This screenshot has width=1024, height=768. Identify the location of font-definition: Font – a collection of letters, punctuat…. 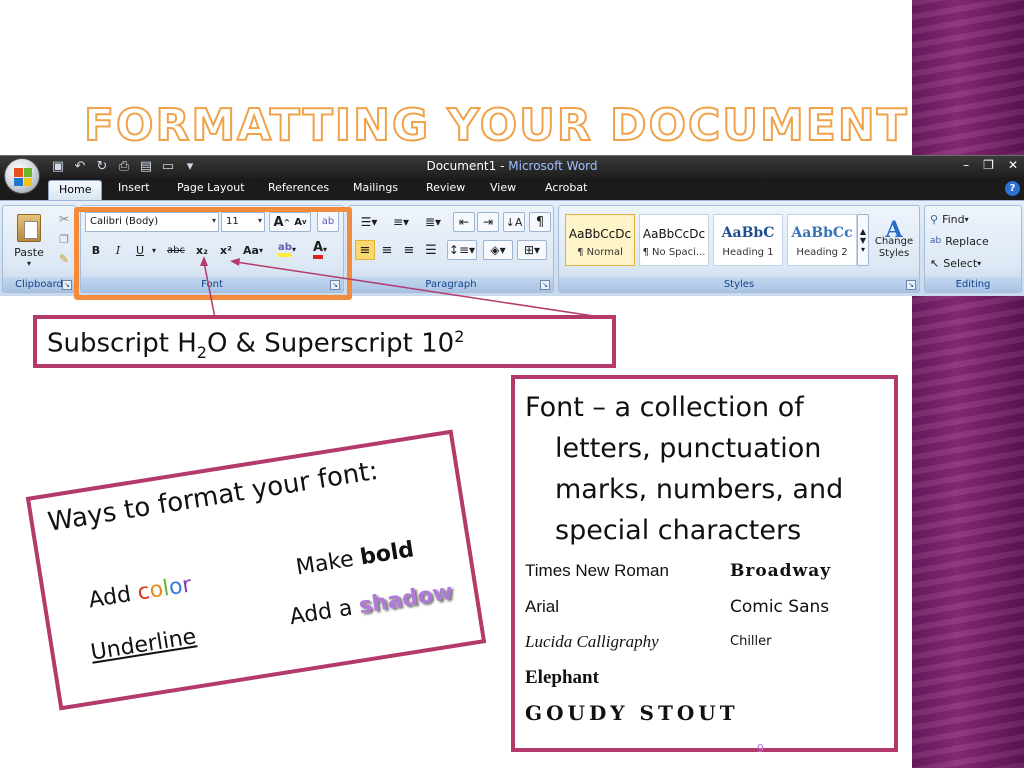
(706, 469).